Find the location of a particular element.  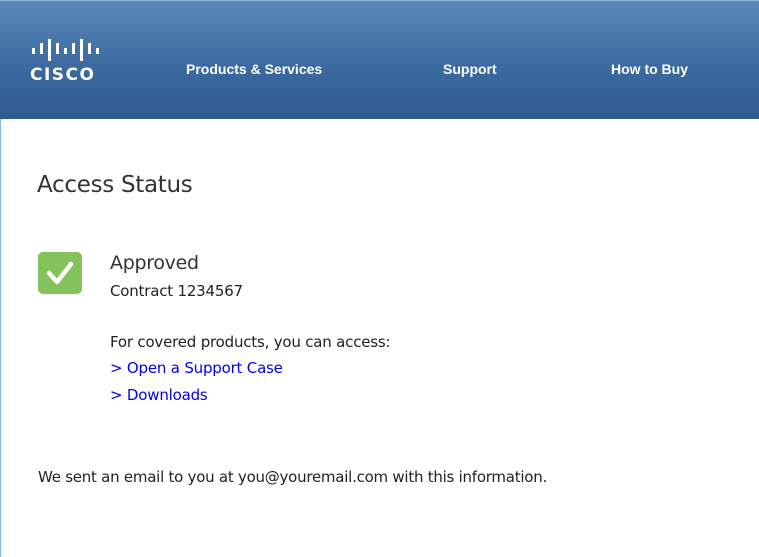

access-intro-text: For covered products, you can access: is located at coordinates (250, 342).